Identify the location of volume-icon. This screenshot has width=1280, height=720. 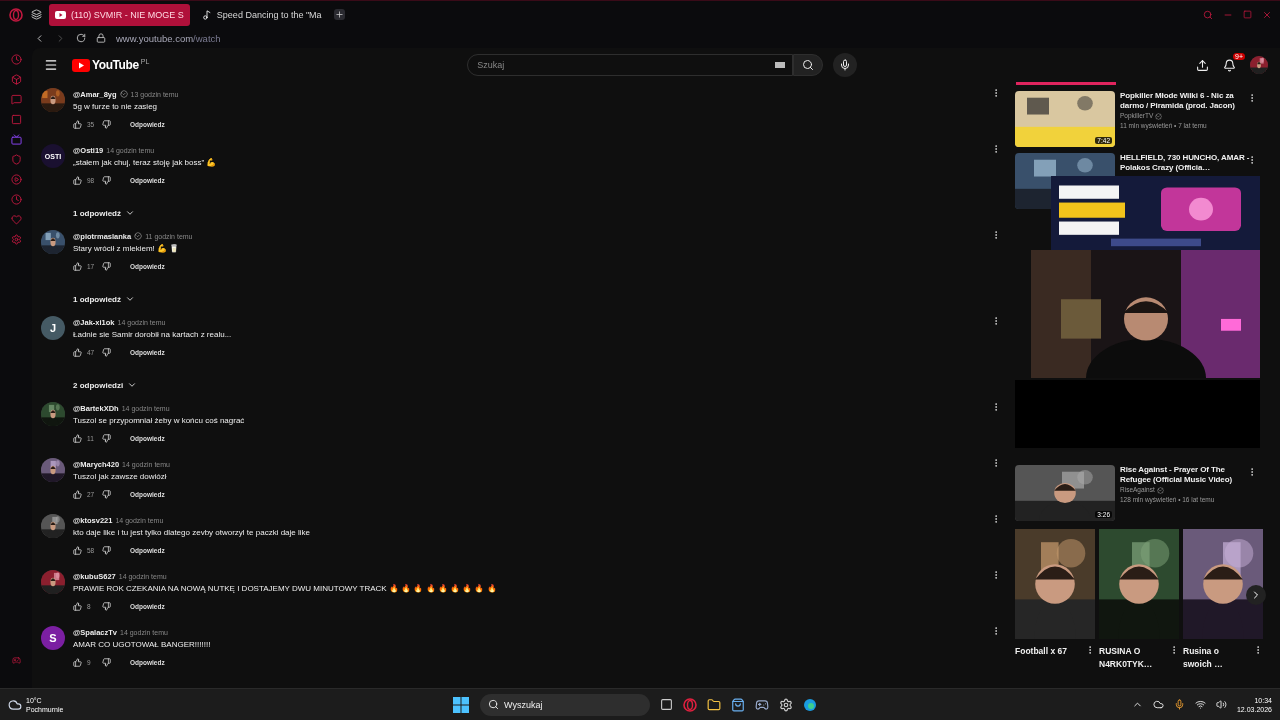
(1221, 704).